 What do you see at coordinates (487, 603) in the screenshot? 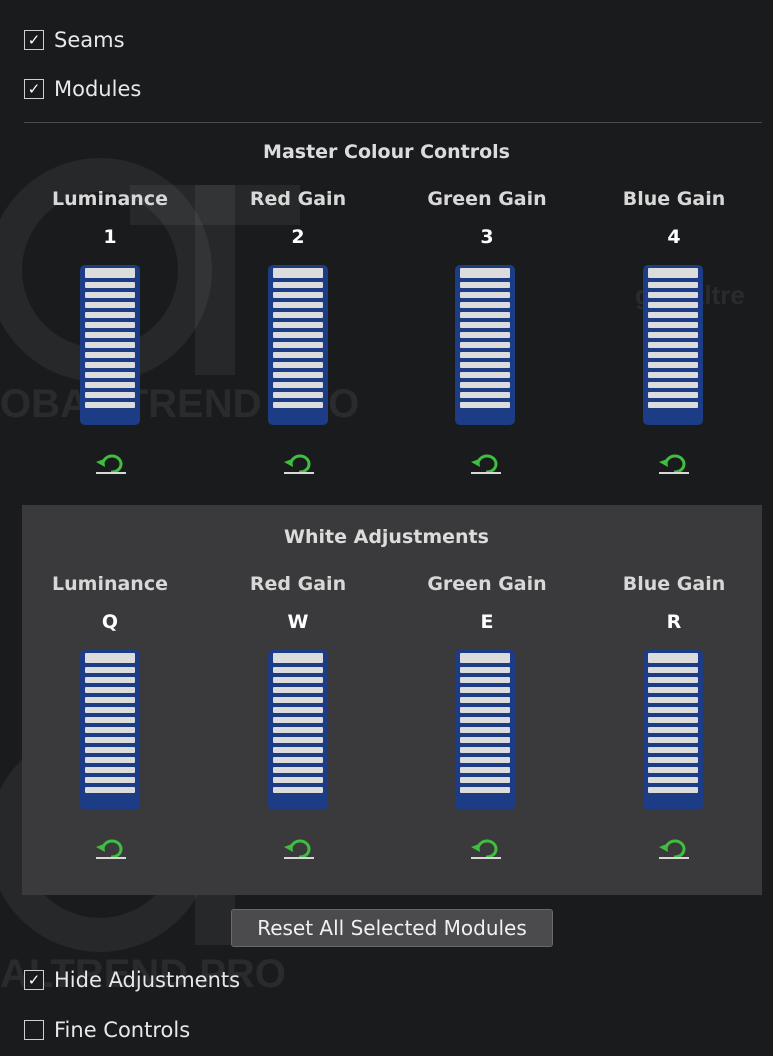
I see `white-channel-green-gain: Green Gain E` at bounding box center [487, 603].